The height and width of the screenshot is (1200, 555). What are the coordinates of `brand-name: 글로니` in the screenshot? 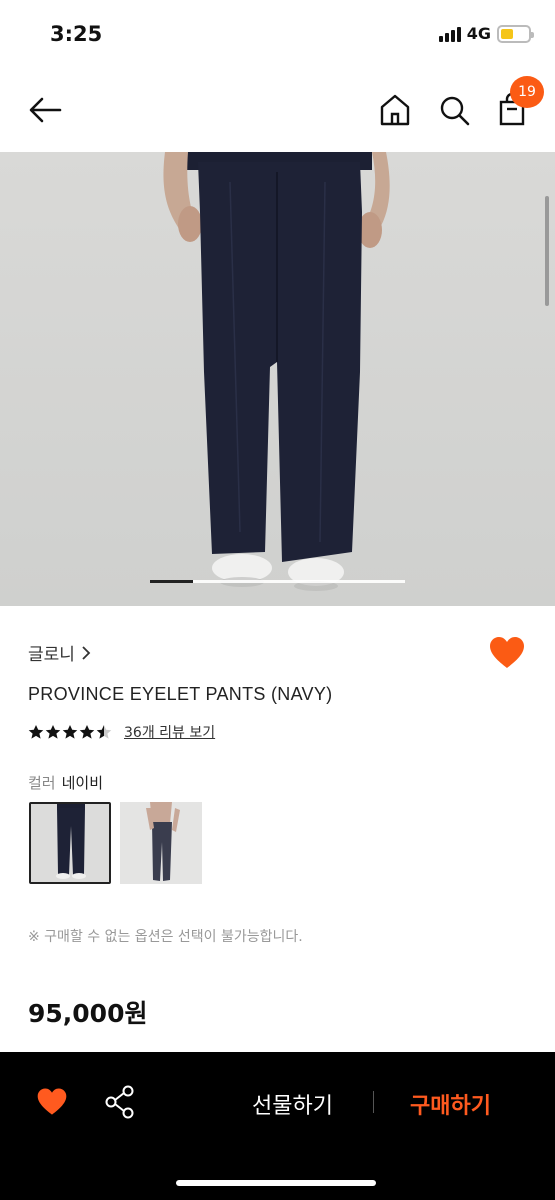 It's located at (51, 655).